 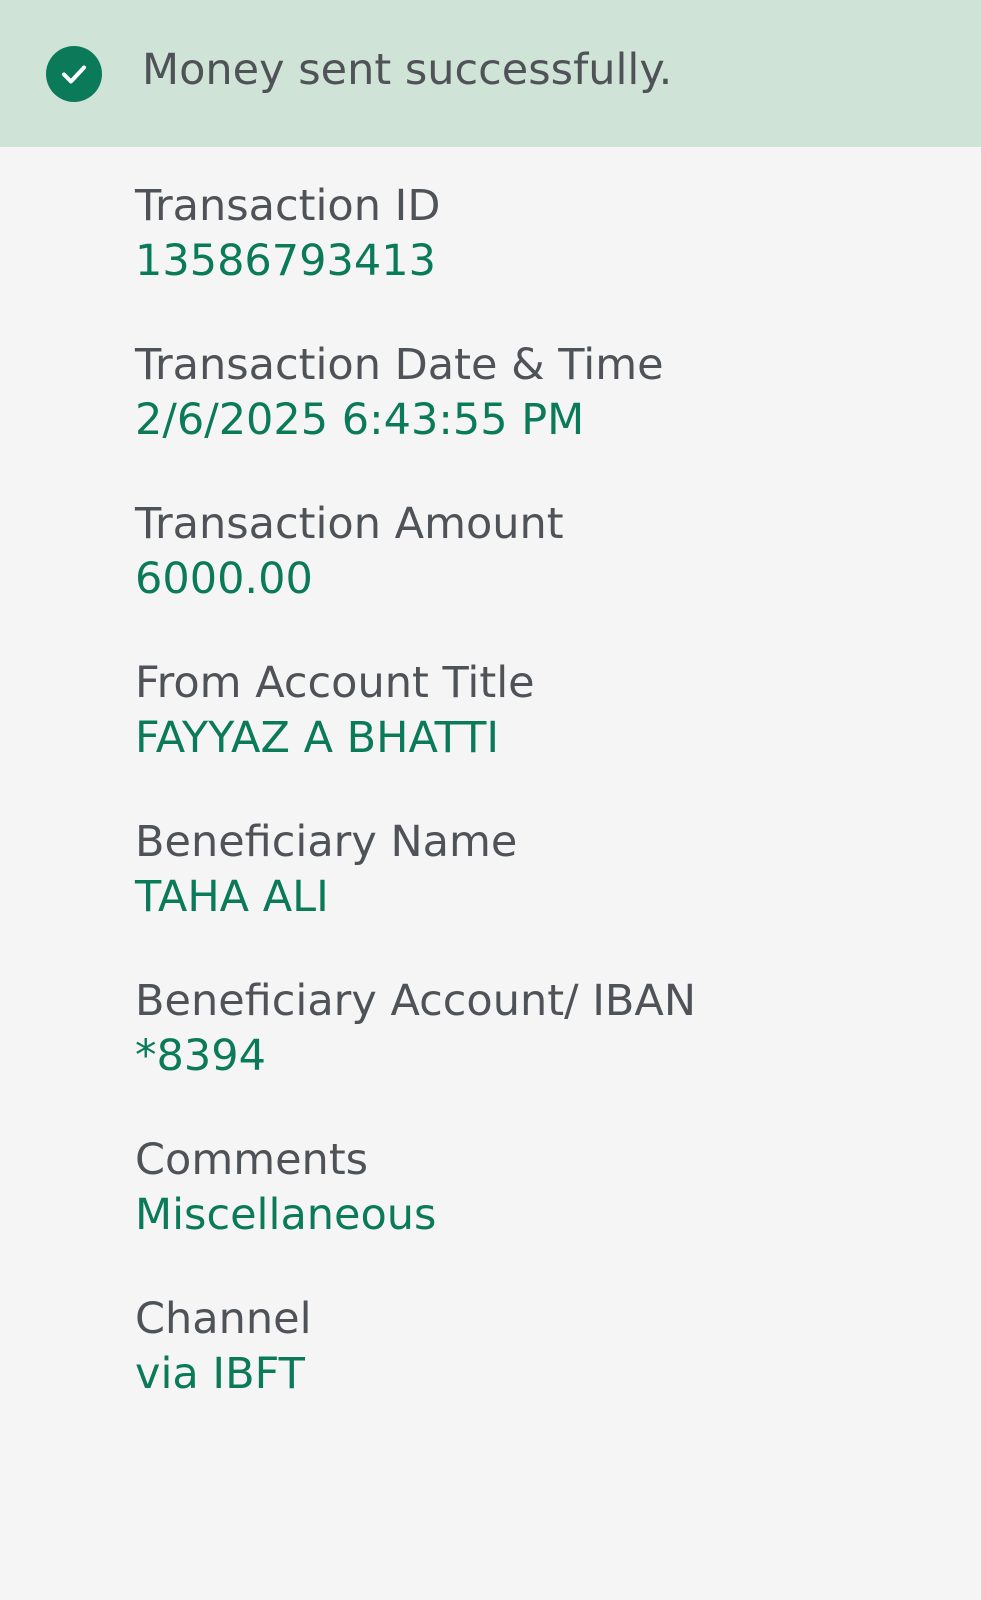 I want to click on detail-transaction-id: Transaction ID 13586793413, so click(x=545, y=259).